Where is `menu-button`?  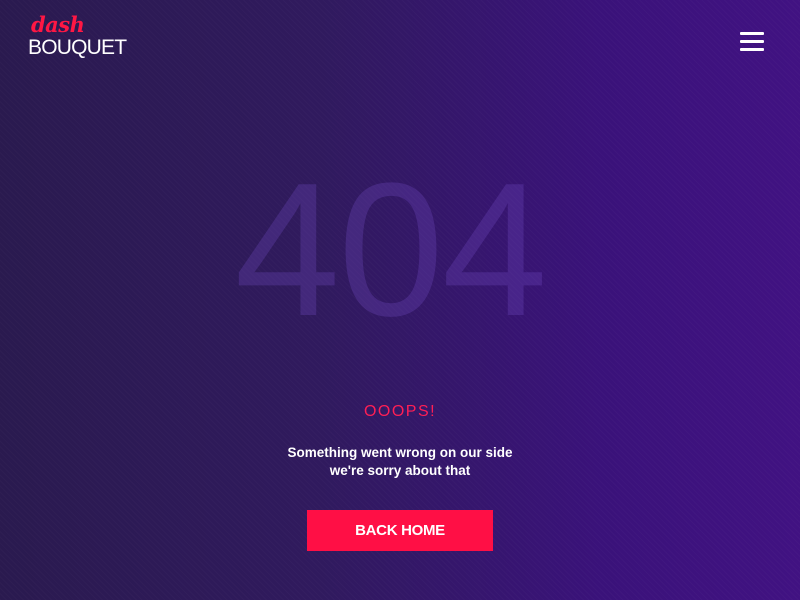
menu-button is located at coordinates (752, 41).